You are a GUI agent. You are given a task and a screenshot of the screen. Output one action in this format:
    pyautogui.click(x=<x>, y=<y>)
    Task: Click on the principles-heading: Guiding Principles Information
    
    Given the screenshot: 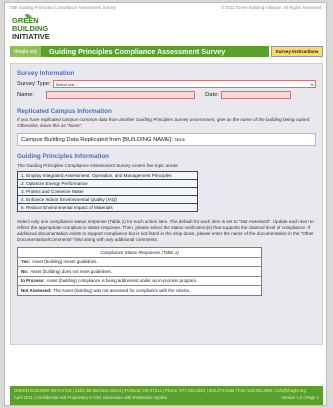 What is the action you would take?
    pyautogui.click(x=63, y=156)
    